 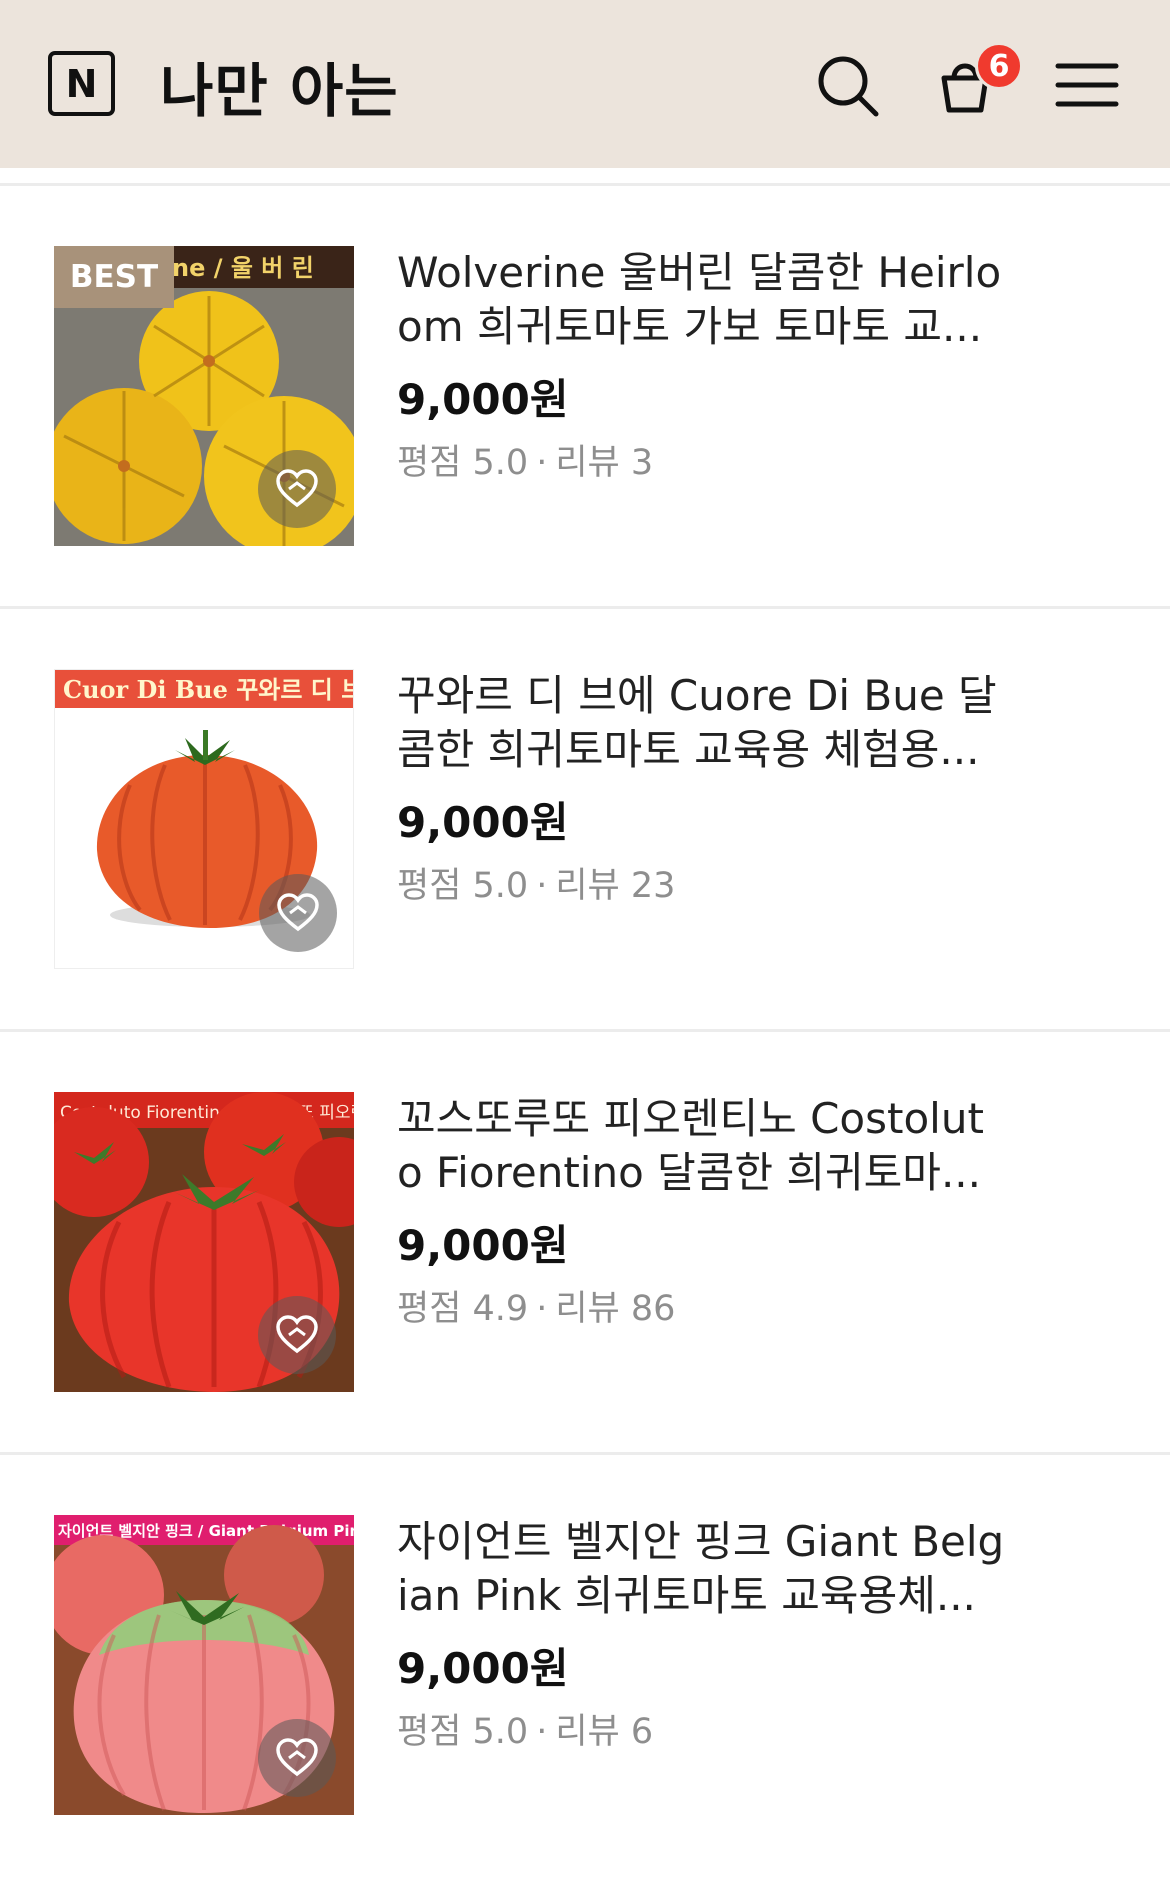 What do you see at coordinates (204, 819) in the screenshot?
I see `product-image: Cuor Di Bue 꾸와르 디 브에` at bounding box center [204, 819].